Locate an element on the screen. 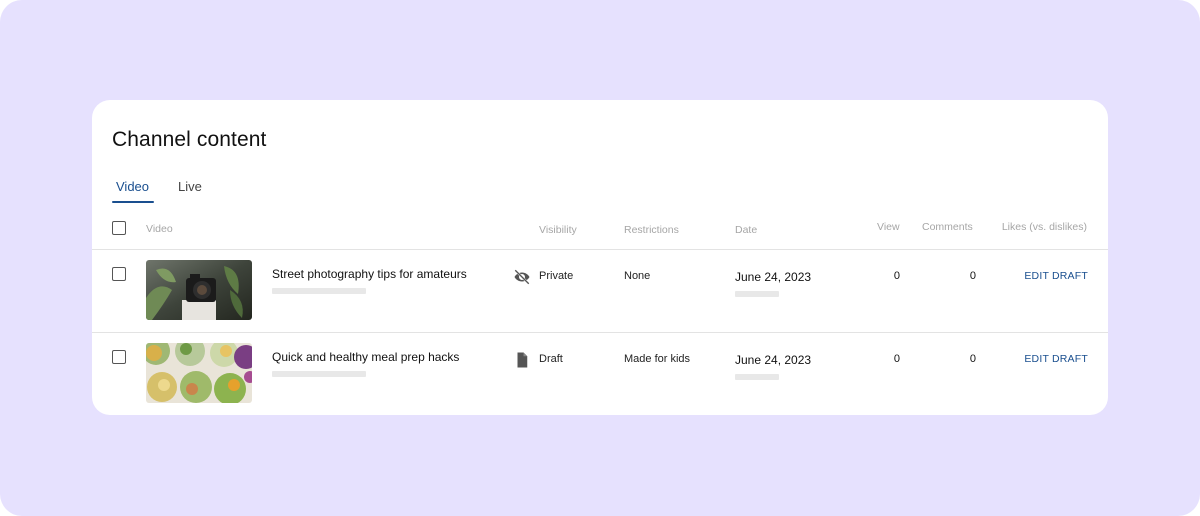 This screenshot has height=516, width=1200. tab-live: Live is located at coordinates (190, 186).